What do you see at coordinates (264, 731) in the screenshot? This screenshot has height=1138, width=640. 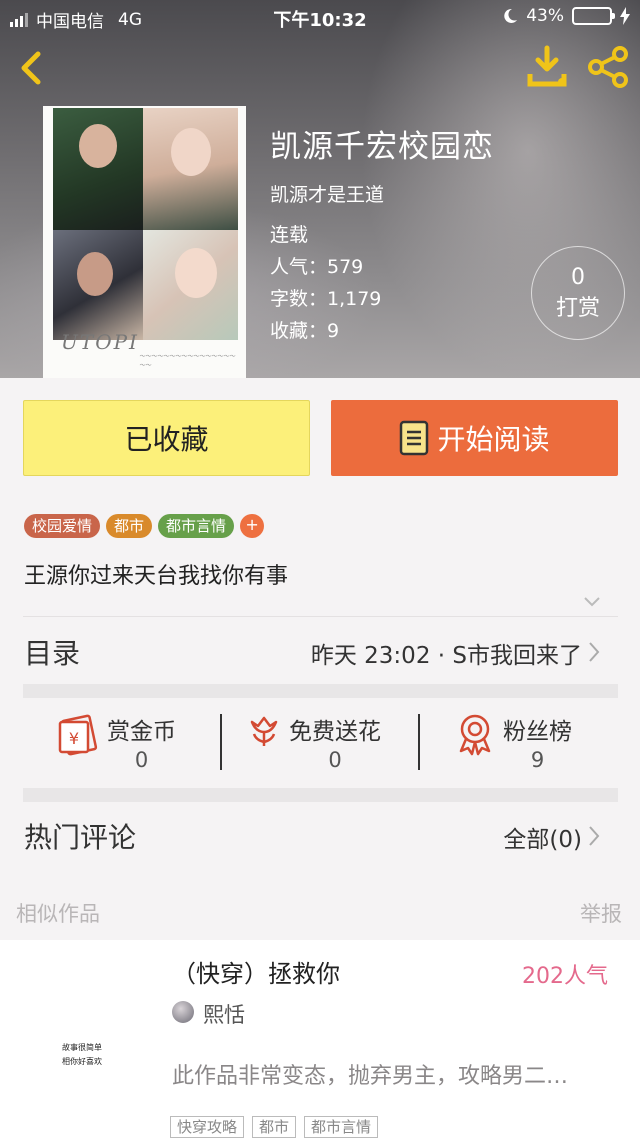 I see `flower-icon` at bounding box center [264, 731].